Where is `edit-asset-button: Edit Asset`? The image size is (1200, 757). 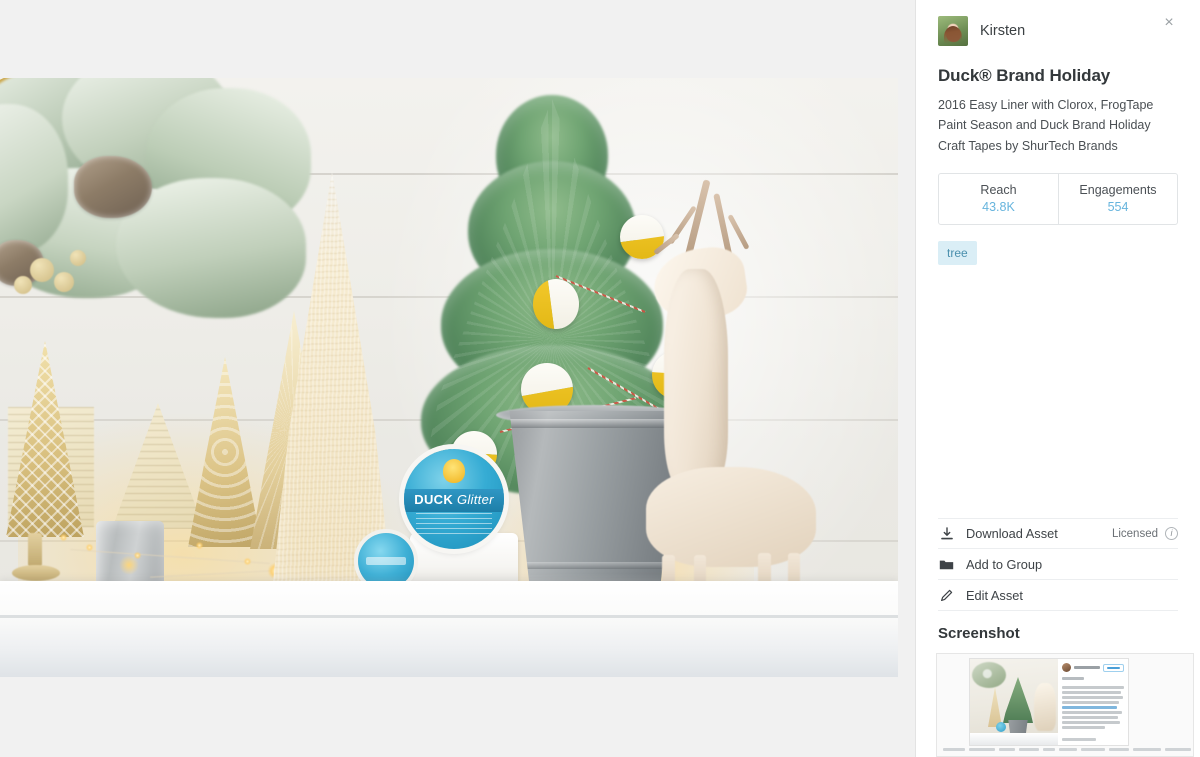 edit-asset-button: Edit Asset is located at coordinates (1058, 595).